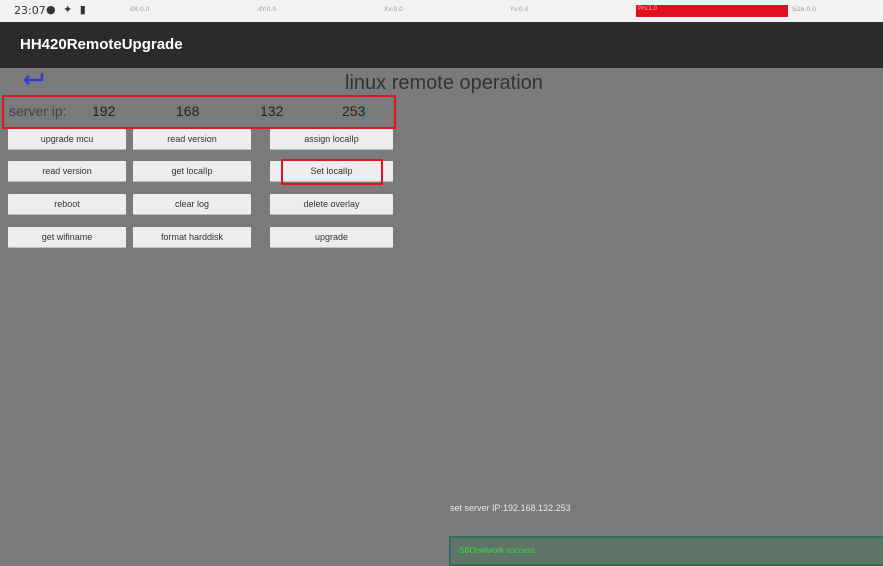  Describe the element at coordinates (804, 9) in the screenshot. I see `metric-size: Size:0.0` at that location.